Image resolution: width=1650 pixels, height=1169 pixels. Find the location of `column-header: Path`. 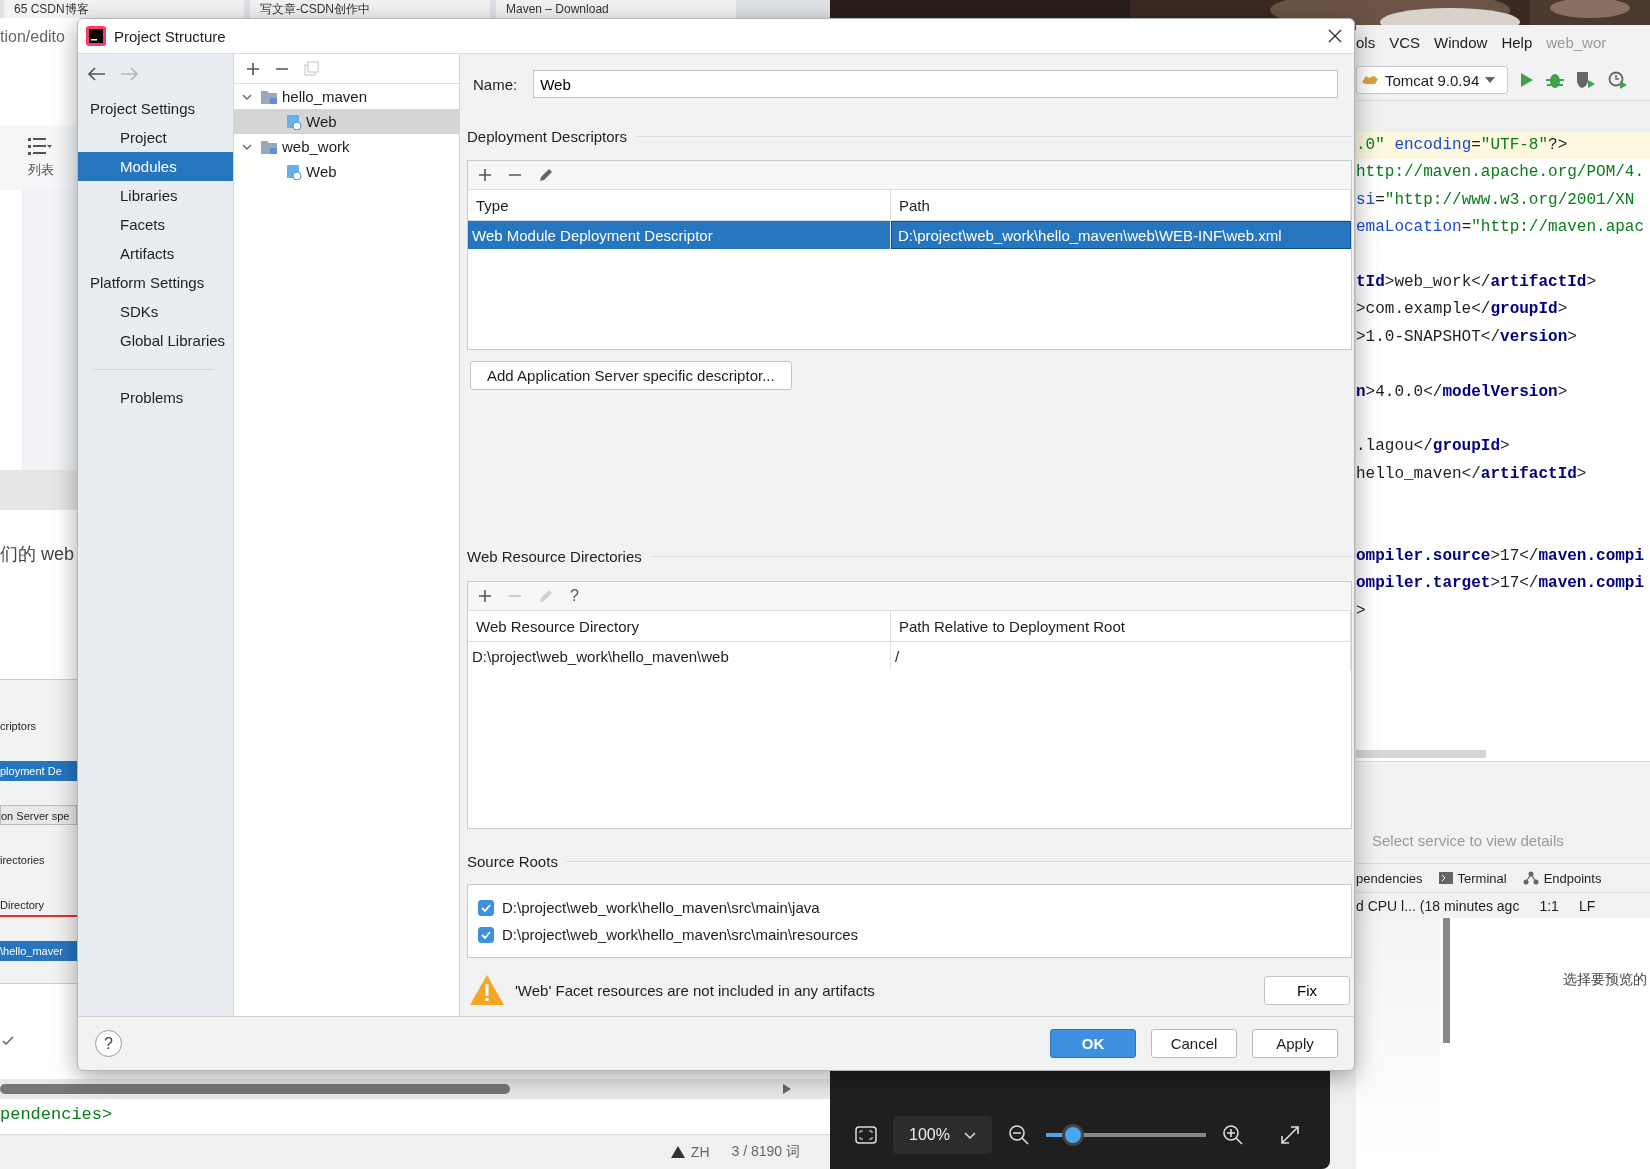

column-header: Path is located at coordinates (1121, 205).